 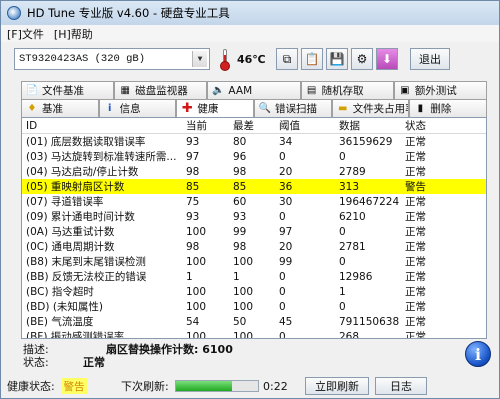 I want to click on worst-value: 1, so click(x=236, y=276).